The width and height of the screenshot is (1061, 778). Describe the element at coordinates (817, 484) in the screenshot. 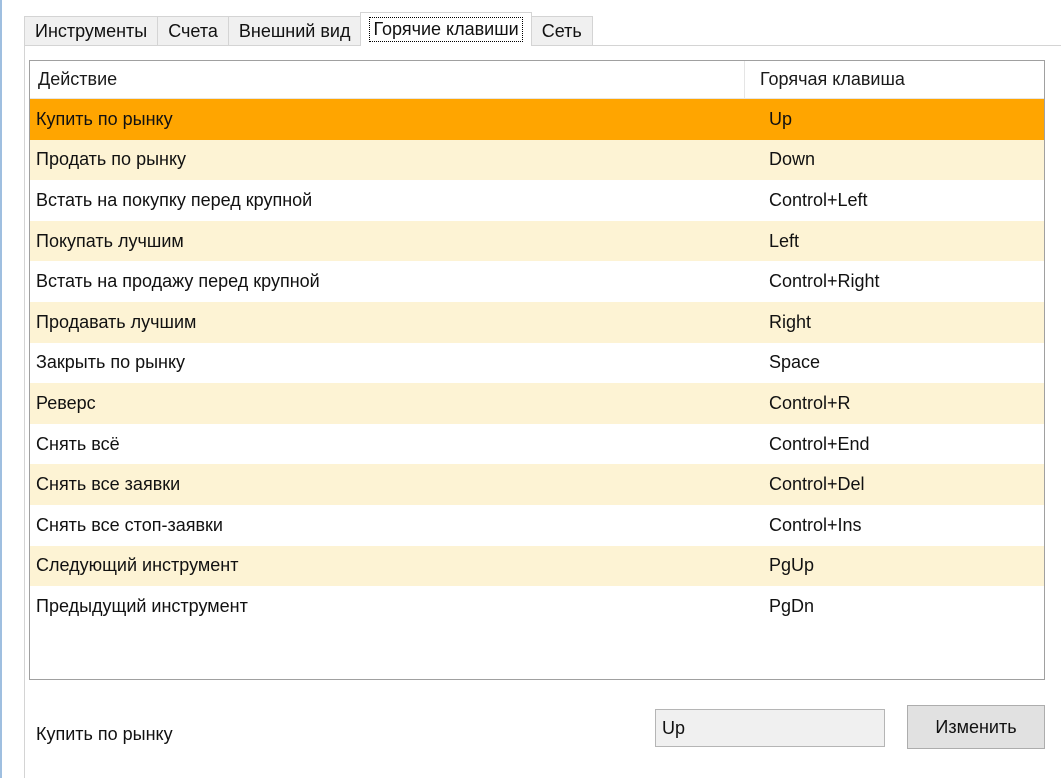

I see `hotkey-cell: Control+Del` at that location.